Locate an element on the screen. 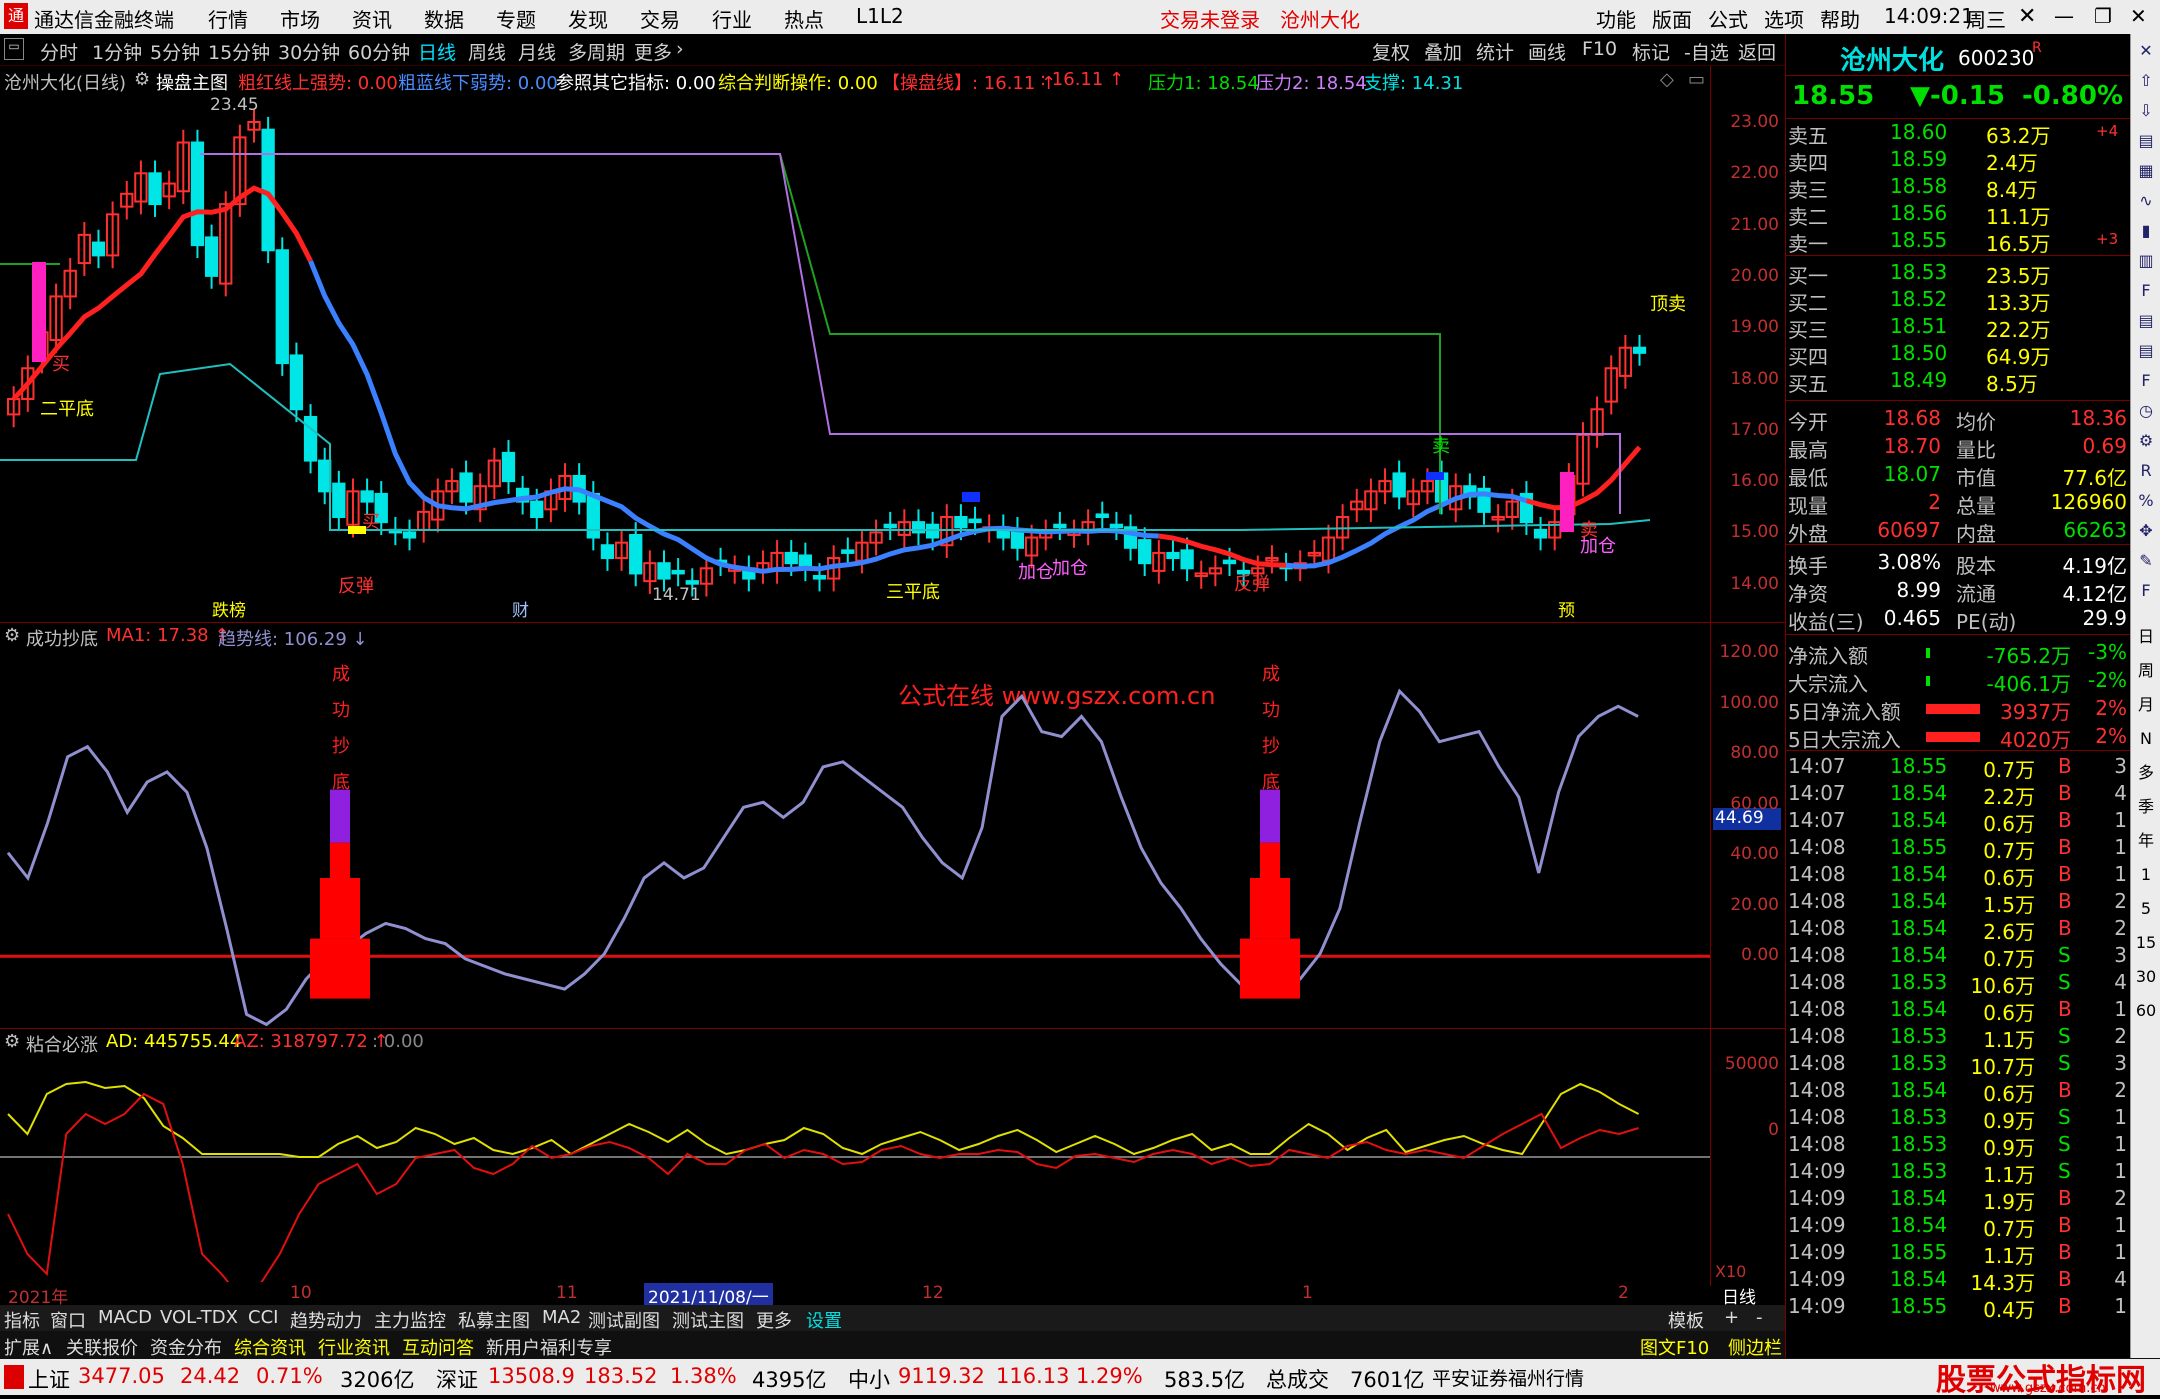  sidebar-period-11: 60 is located at coordinates (2146, 1011).